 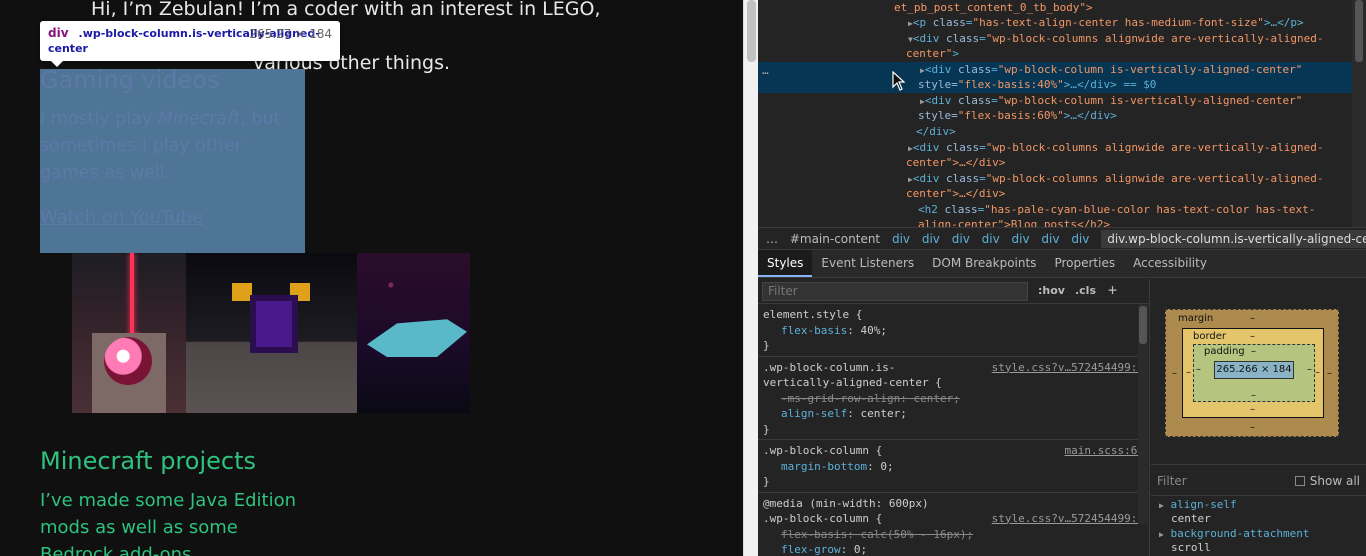 I want to click on margin-right-value: –, so click(x=1329, y=373).